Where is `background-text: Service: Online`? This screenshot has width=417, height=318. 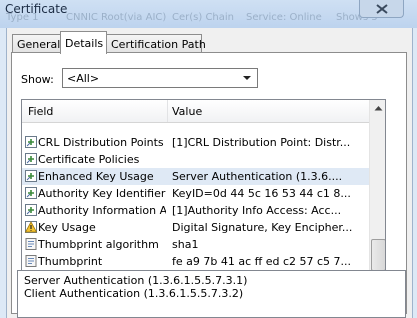 background-text: Service: Online is located at coordinates (284, 17).